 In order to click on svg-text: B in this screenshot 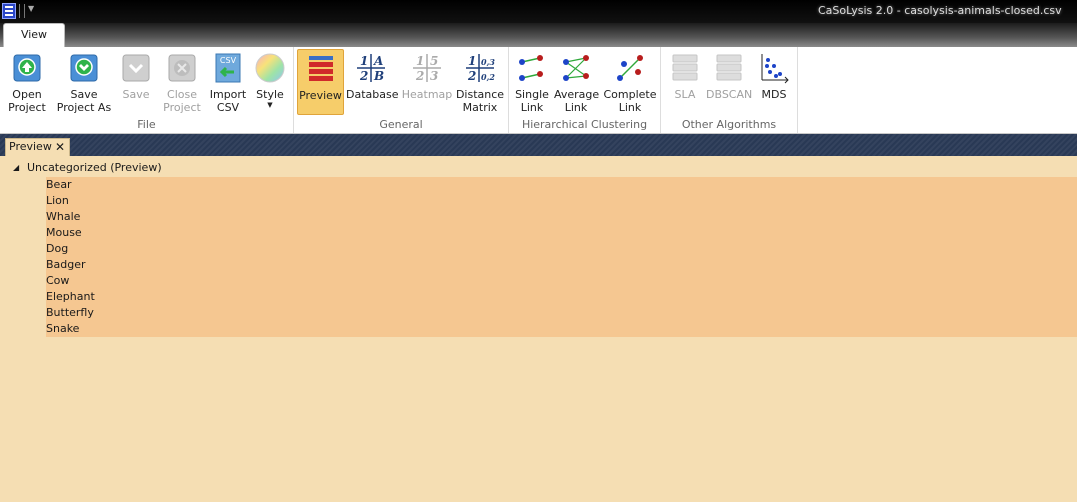, I will do `click(378, 76)`.